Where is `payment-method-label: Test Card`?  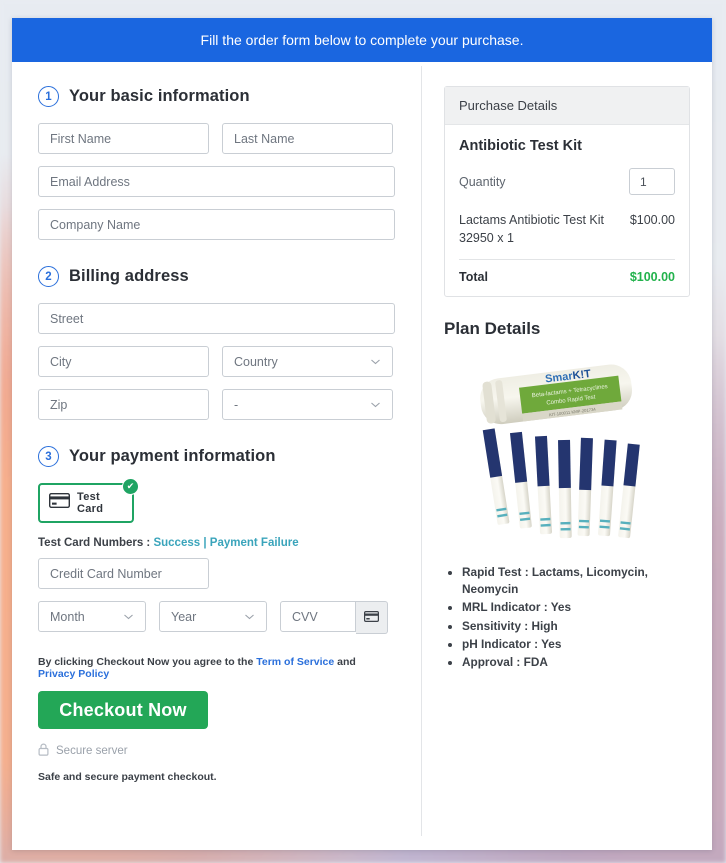 payment-method-label: Test Card is located at coordinates (90, 503).